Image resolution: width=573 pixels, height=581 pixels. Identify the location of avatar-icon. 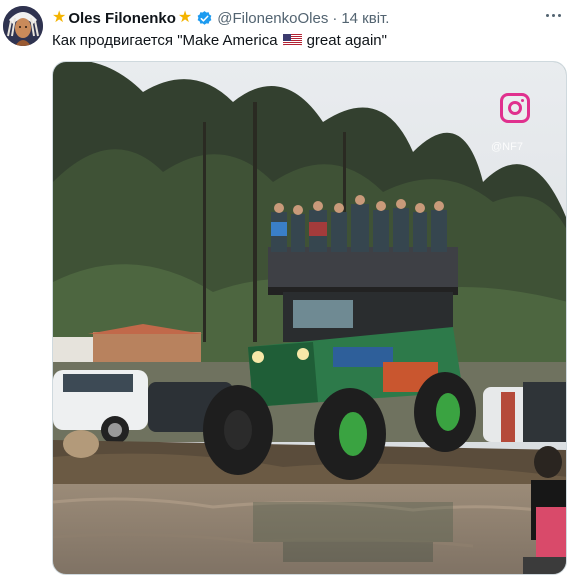
(23, 26).